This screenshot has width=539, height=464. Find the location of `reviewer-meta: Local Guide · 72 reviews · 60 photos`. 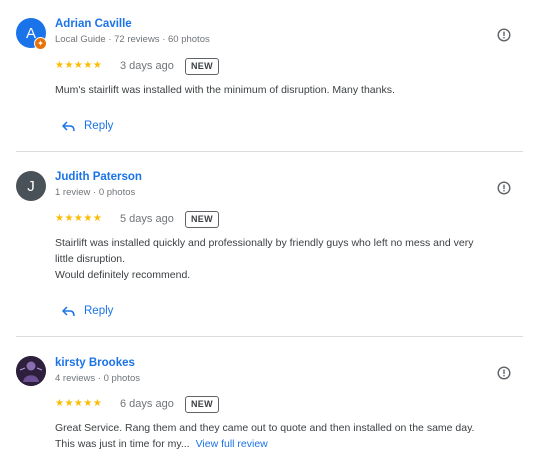

reviewer-meta: Local Guide · 72 reviews · 60 photos is located at coordinates (132, 39).